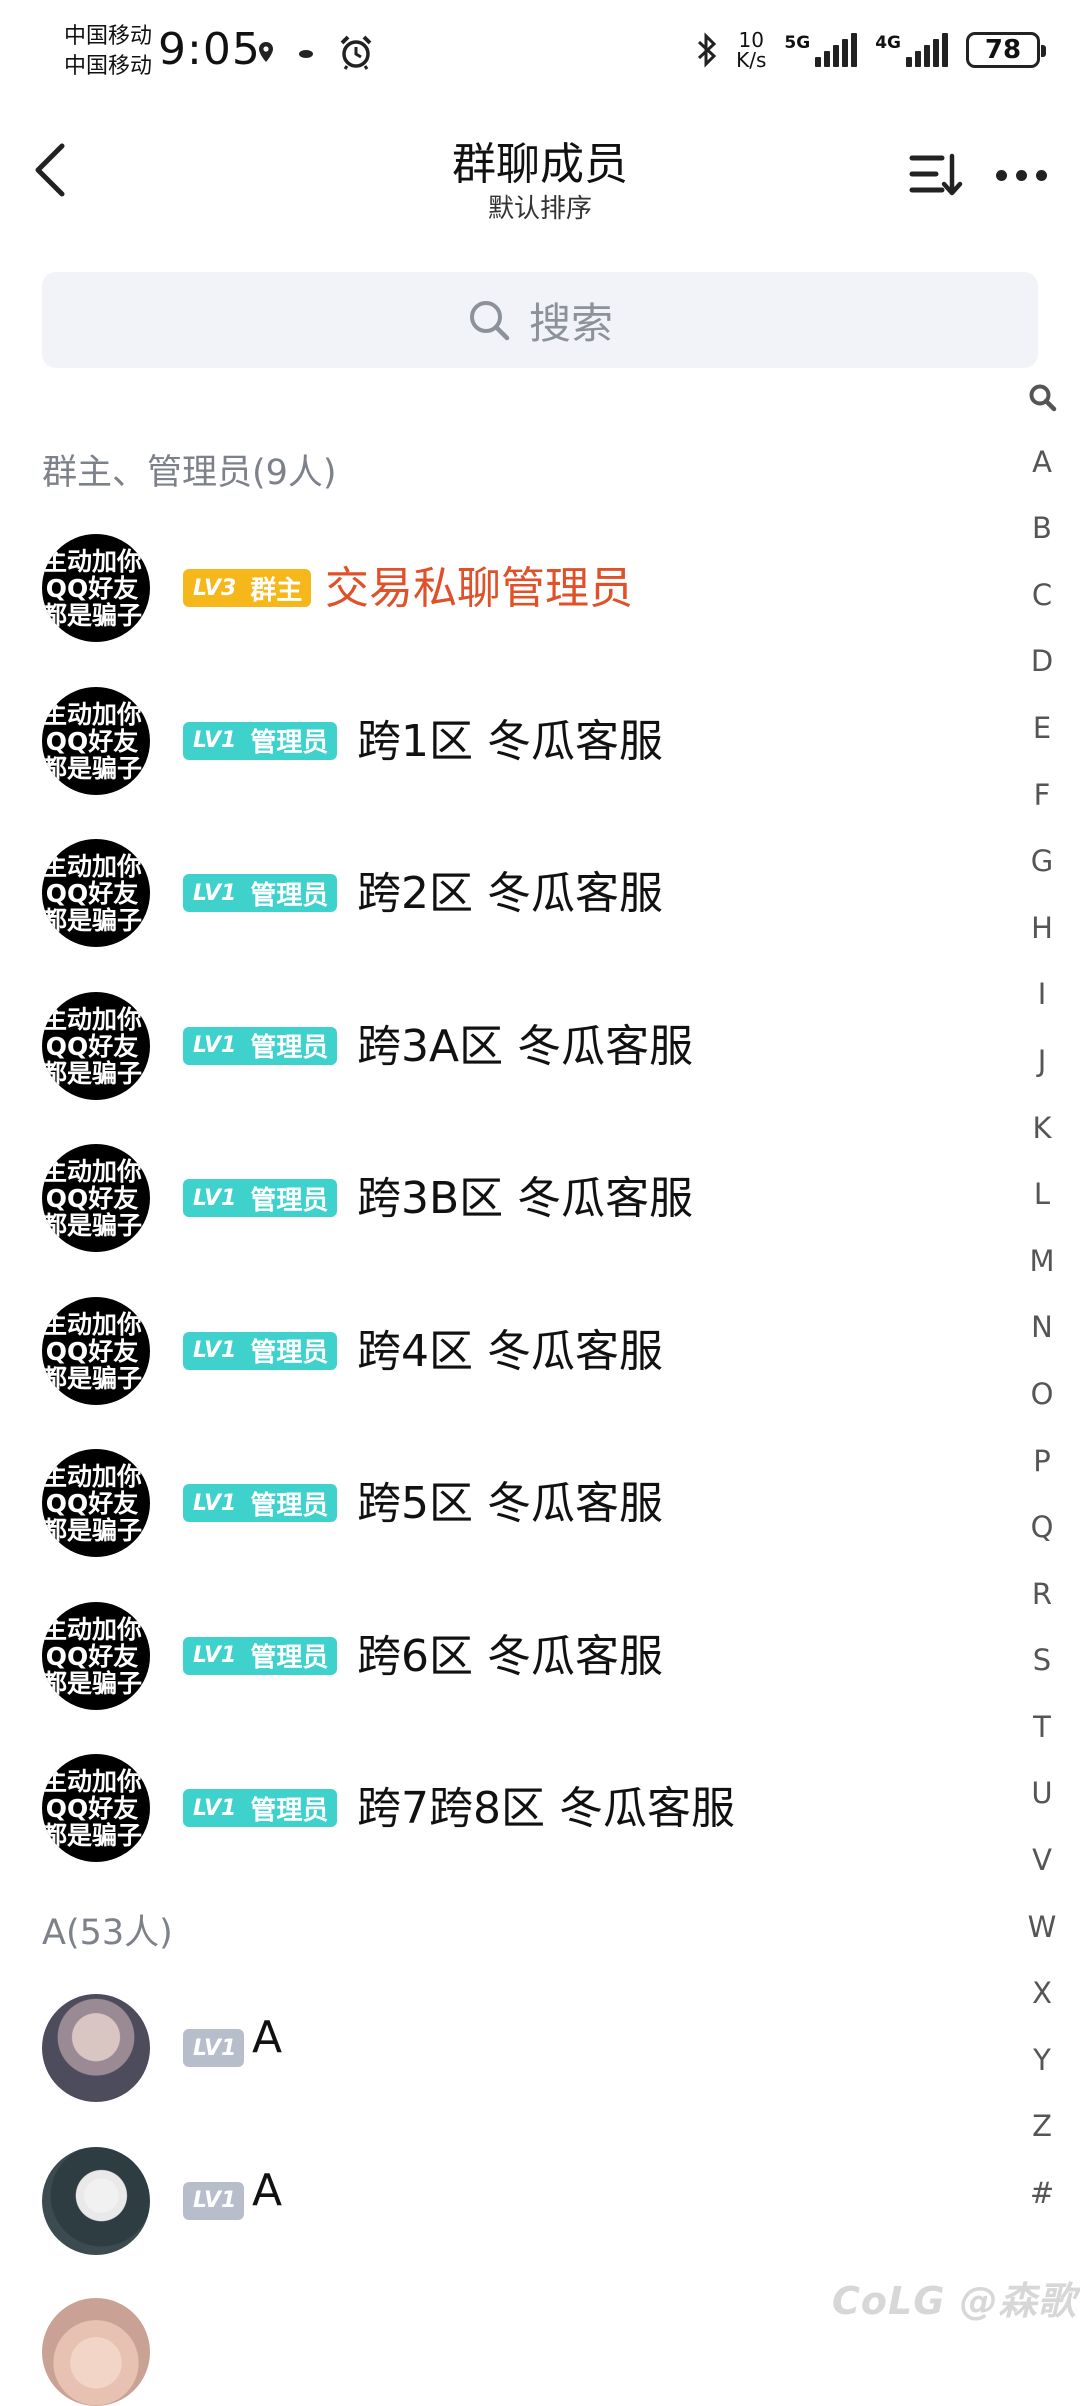 The image size is (1080, 2406). I want to click on index-letter: N, so click(1042, 1327).